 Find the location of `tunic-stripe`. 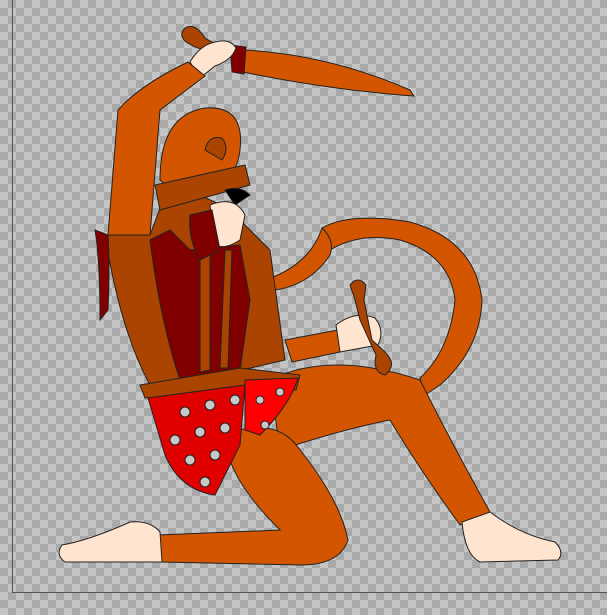

tunic-stripe is located at coordinates (205, 311).